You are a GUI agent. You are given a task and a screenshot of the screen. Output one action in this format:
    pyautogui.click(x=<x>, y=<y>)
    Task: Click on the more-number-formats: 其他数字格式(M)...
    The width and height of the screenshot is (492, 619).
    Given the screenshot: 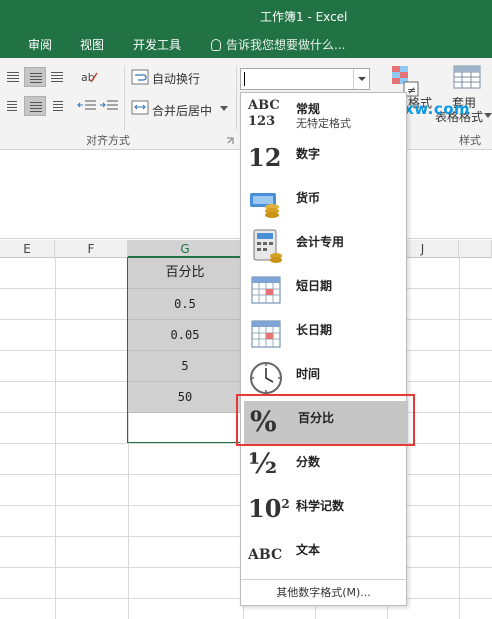 What is the action you would take?
    pyautogui.click(x=323, y=592)
    